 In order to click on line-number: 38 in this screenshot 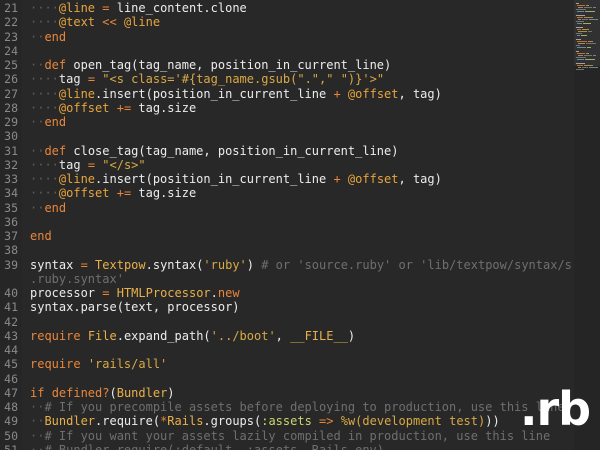, I will do `click(11, 250)`.